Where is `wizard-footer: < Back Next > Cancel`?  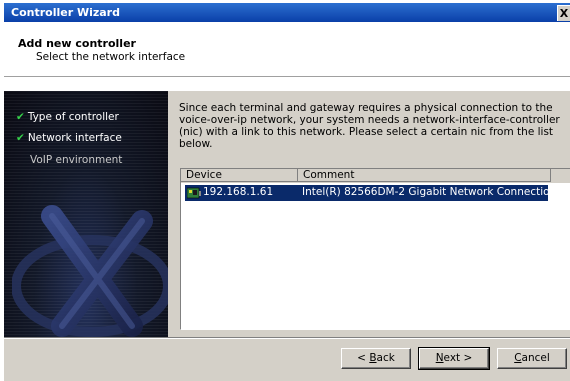 wizard-footer: < Back Next > Cancel is located at coordinates (287, 360).